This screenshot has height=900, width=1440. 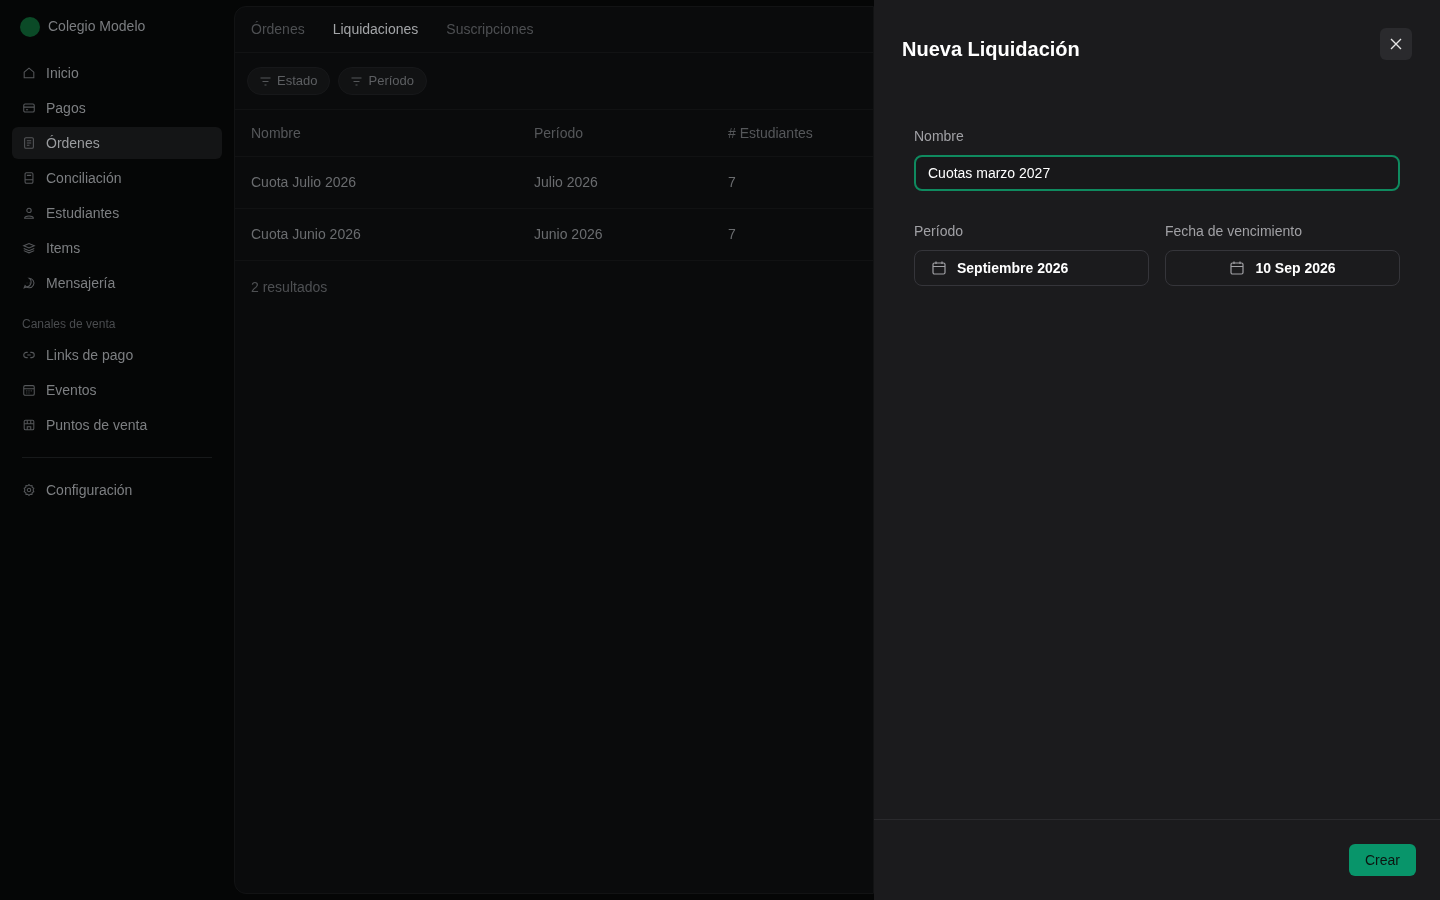 I want to click on dialog-title: Nueva Liquidación, so click(x=991, y=49).